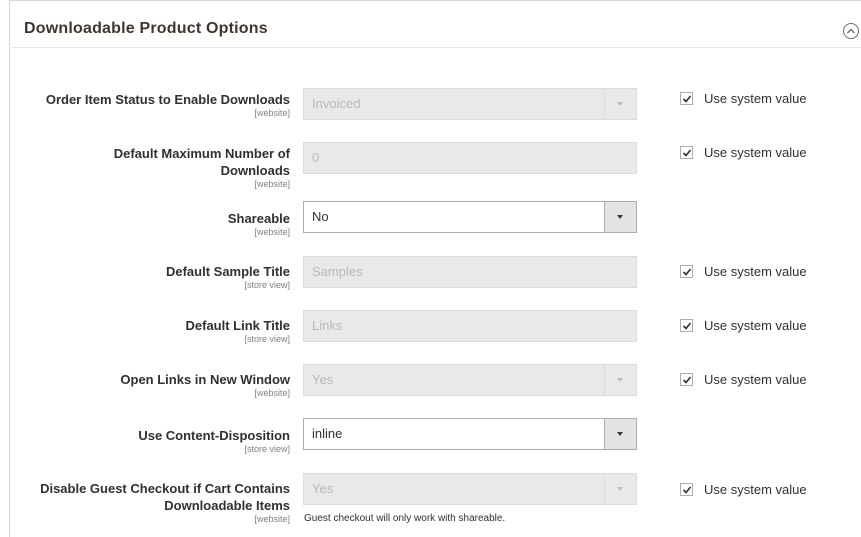 The height and width of the screenshot is (537, 861). What do you see at coordinates (205, 379) in the screenshot?
I see `field-label-text: Open Links in New Window` at bounding box center [205, 379].